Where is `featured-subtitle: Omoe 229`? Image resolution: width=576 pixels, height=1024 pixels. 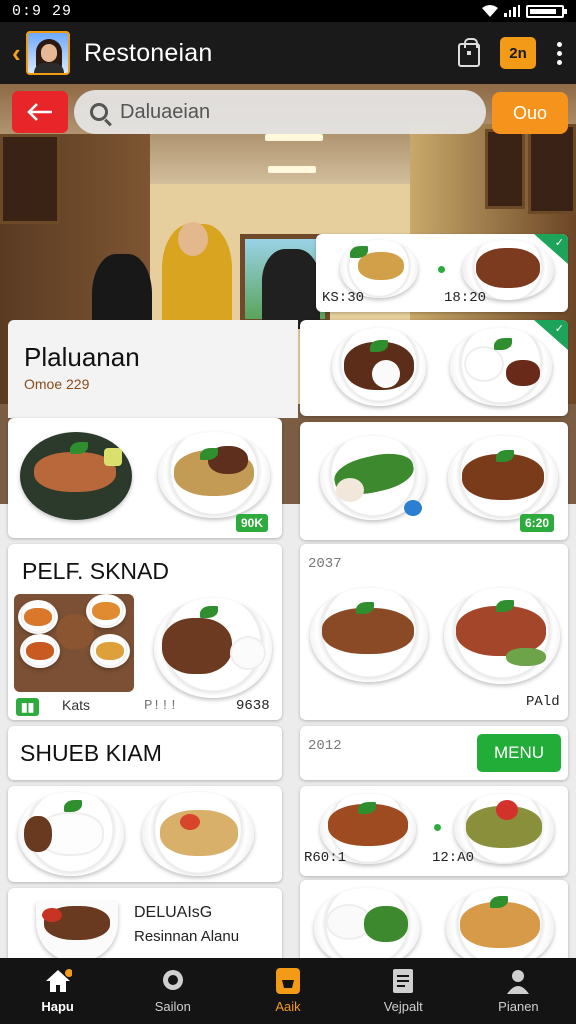 featured-subtitle: Omoe 229 is located at coordinates (57, 384).